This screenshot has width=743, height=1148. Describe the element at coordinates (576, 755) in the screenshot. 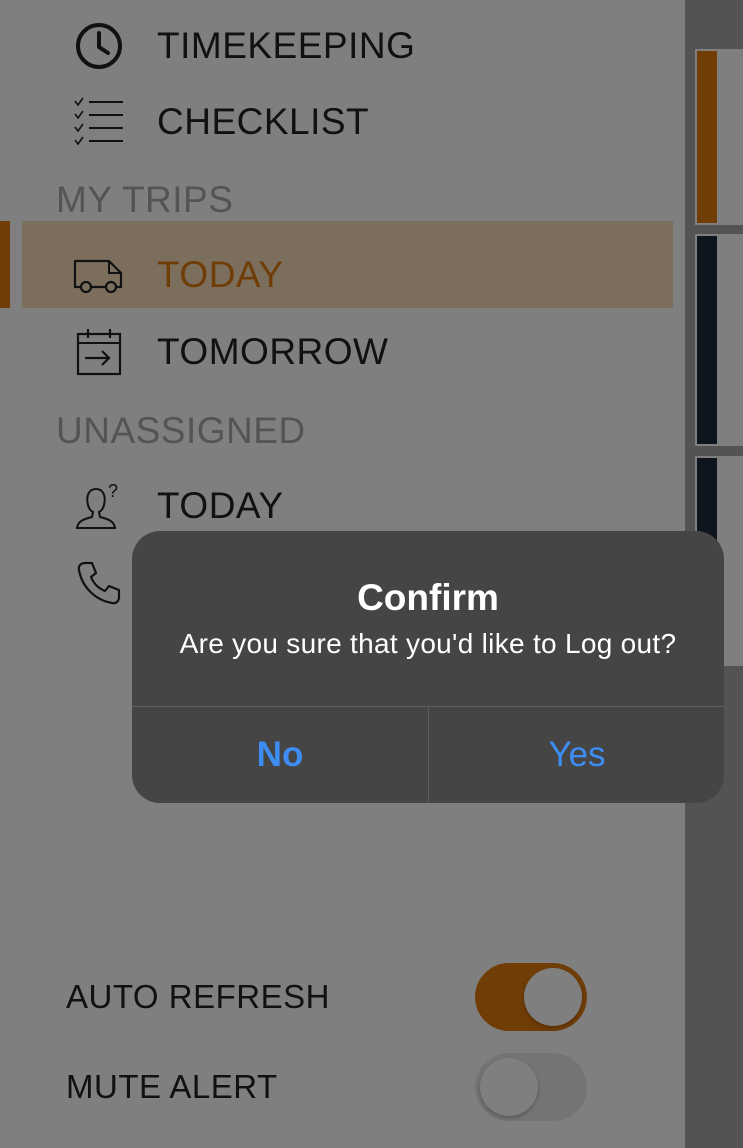

I see `yes-button: Yes` at that location.